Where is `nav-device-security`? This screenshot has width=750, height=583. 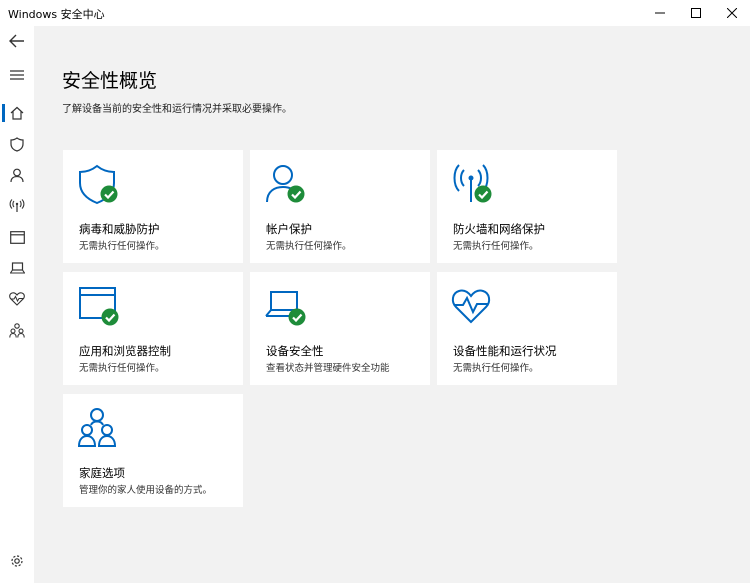 nav-device-security is located at coordinates (17, 268).